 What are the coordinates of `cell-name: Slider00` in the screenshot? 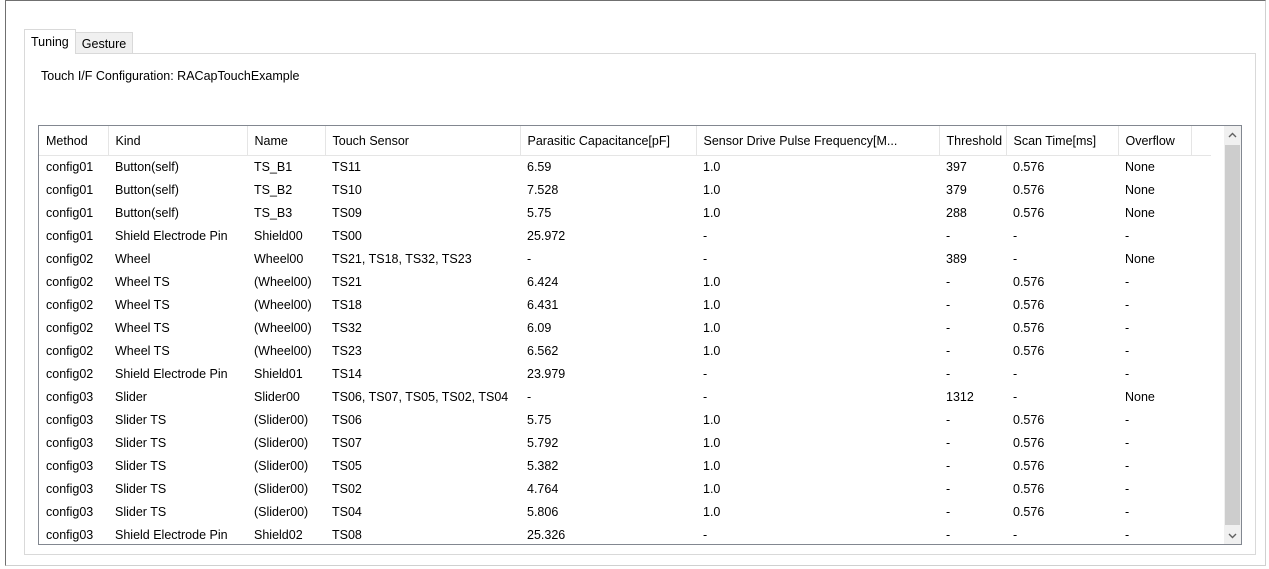 It's located at (277, 397).